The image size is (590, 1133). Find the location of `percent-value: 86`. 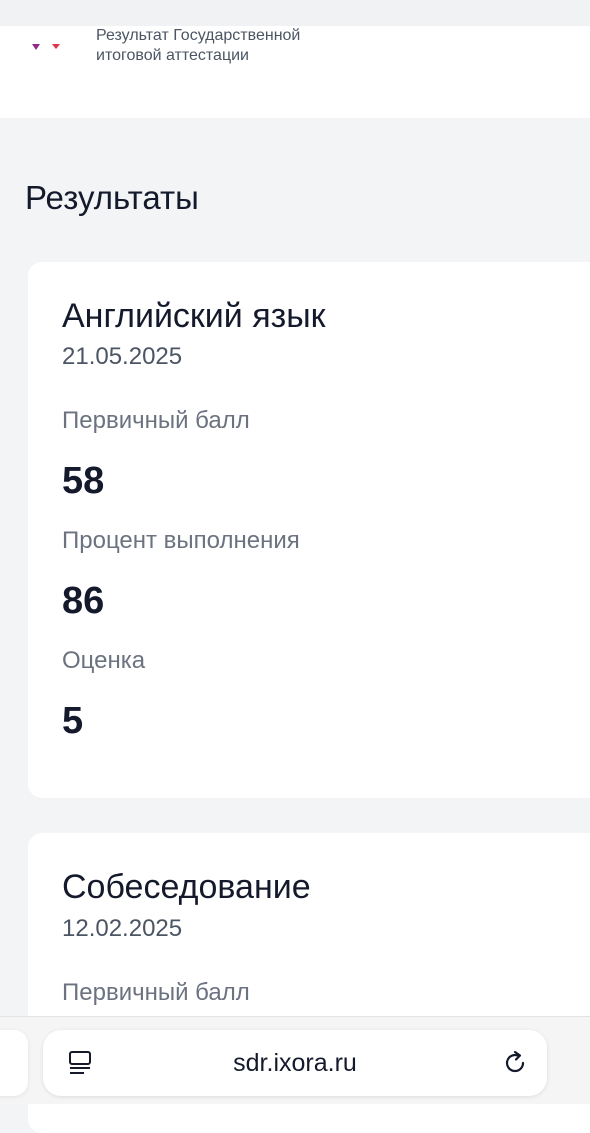

percent-value: 86 is located at coordinates (83, 601).